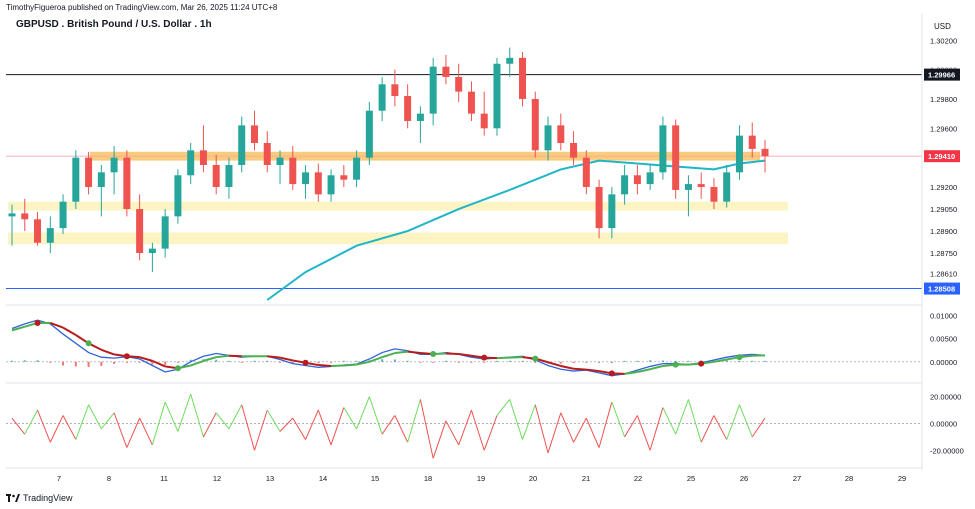  I want to click on time-tick-label: 20, so click(533, 478).